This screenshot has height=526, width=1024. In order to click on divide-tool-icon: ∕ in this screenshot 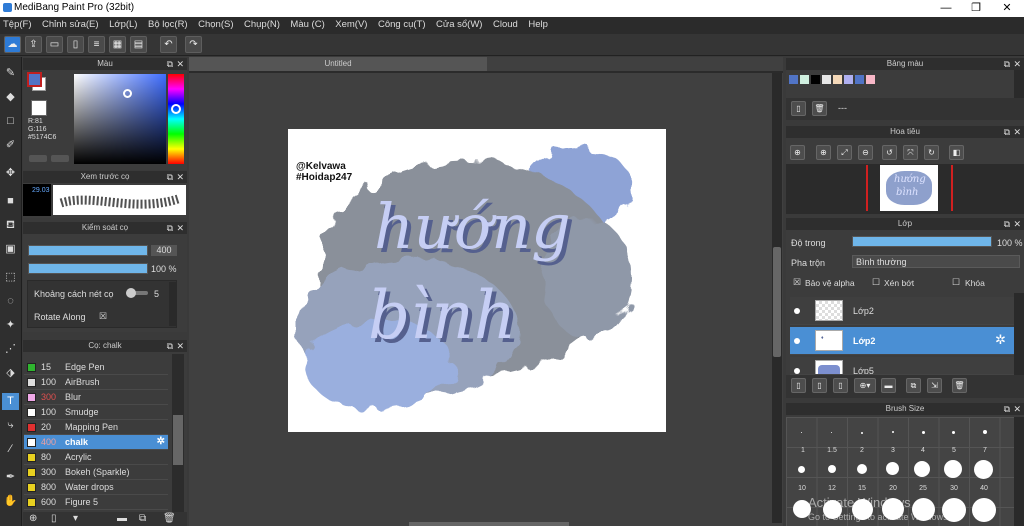, I will do `click(10, 449)`.